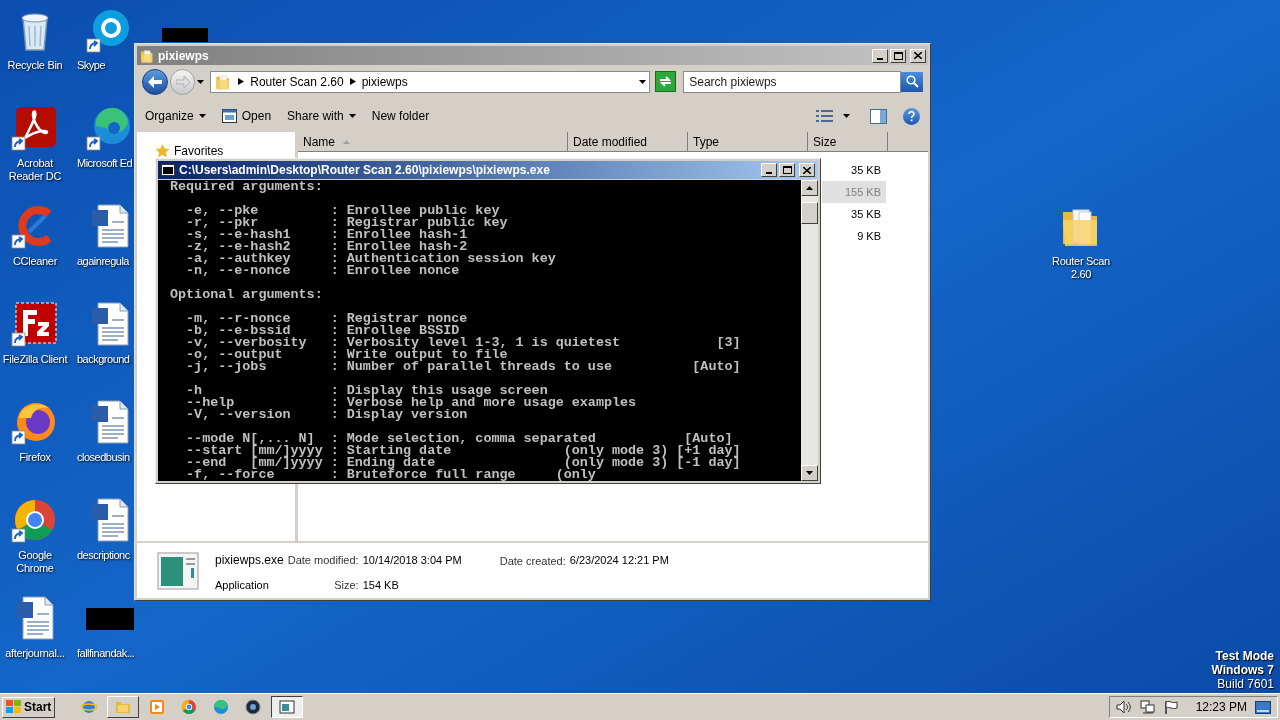 Image resolution: width=1280 pixels, height=720 pixels. I want to click on desktop-icon-label: Skype, so click(90, 65).